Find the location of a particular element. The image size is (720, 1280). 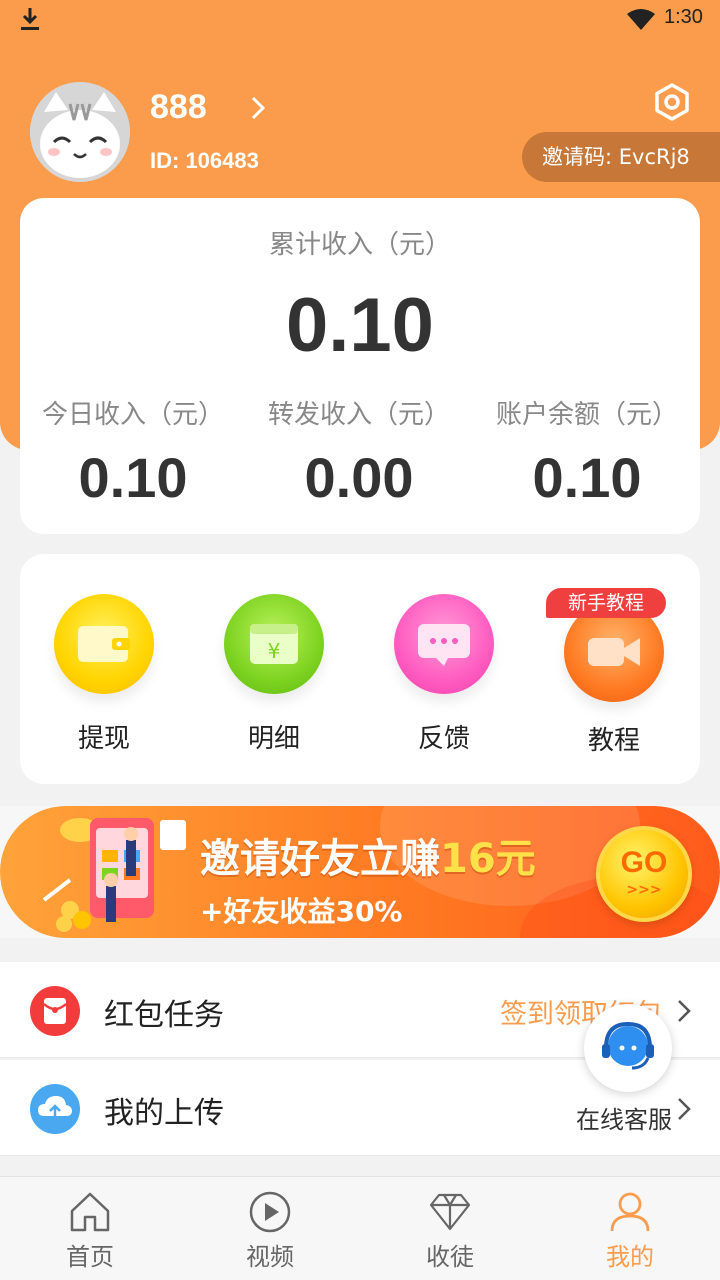

menu-feedback: 反馈 is located at coordinates (444, 679).